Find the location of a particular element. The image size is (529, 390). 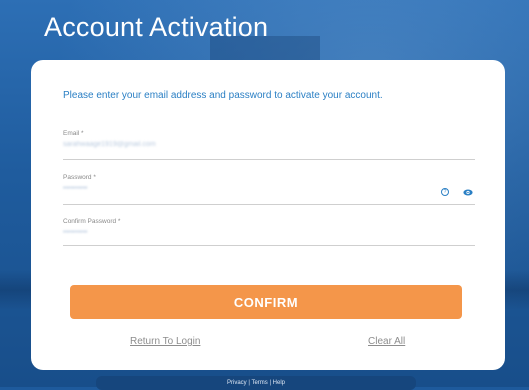

password-input: •••••••••• is located at coordinates (269, 191).